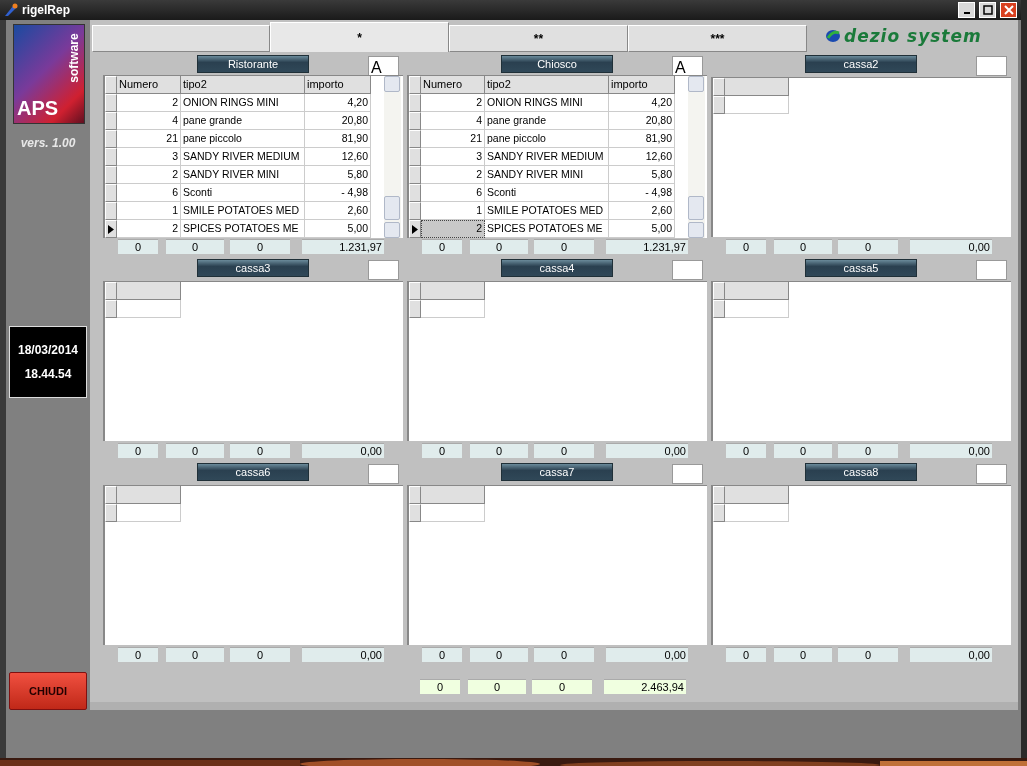 The height and width of the screenshot is (766, 1027). What do you see at coordinates (861, 472) in the screenshot?
I see `register-button: cassa8` at bounding box center [861, 472].